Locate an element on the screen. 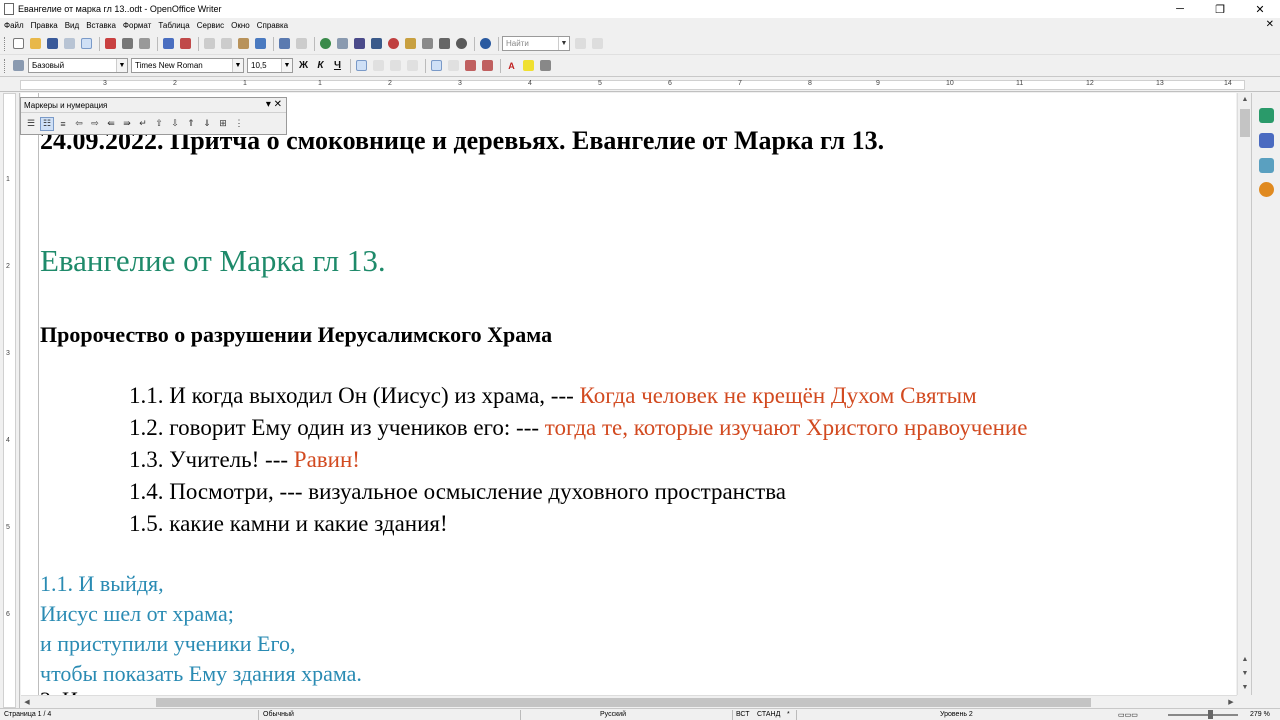 Image resolution: width=1280 pixels, height=720 pixels. menu-format: Формат is located at coordinates (137, 25).